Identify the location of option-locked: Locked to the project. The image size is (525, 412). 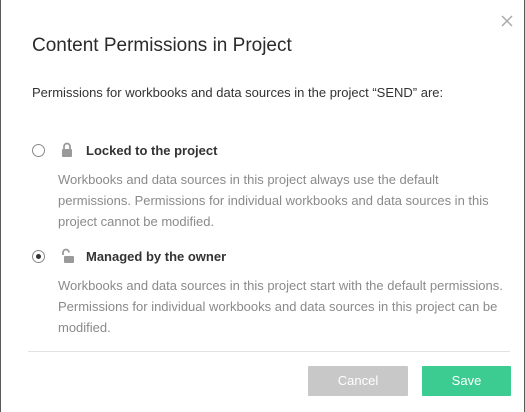
(124, 150).